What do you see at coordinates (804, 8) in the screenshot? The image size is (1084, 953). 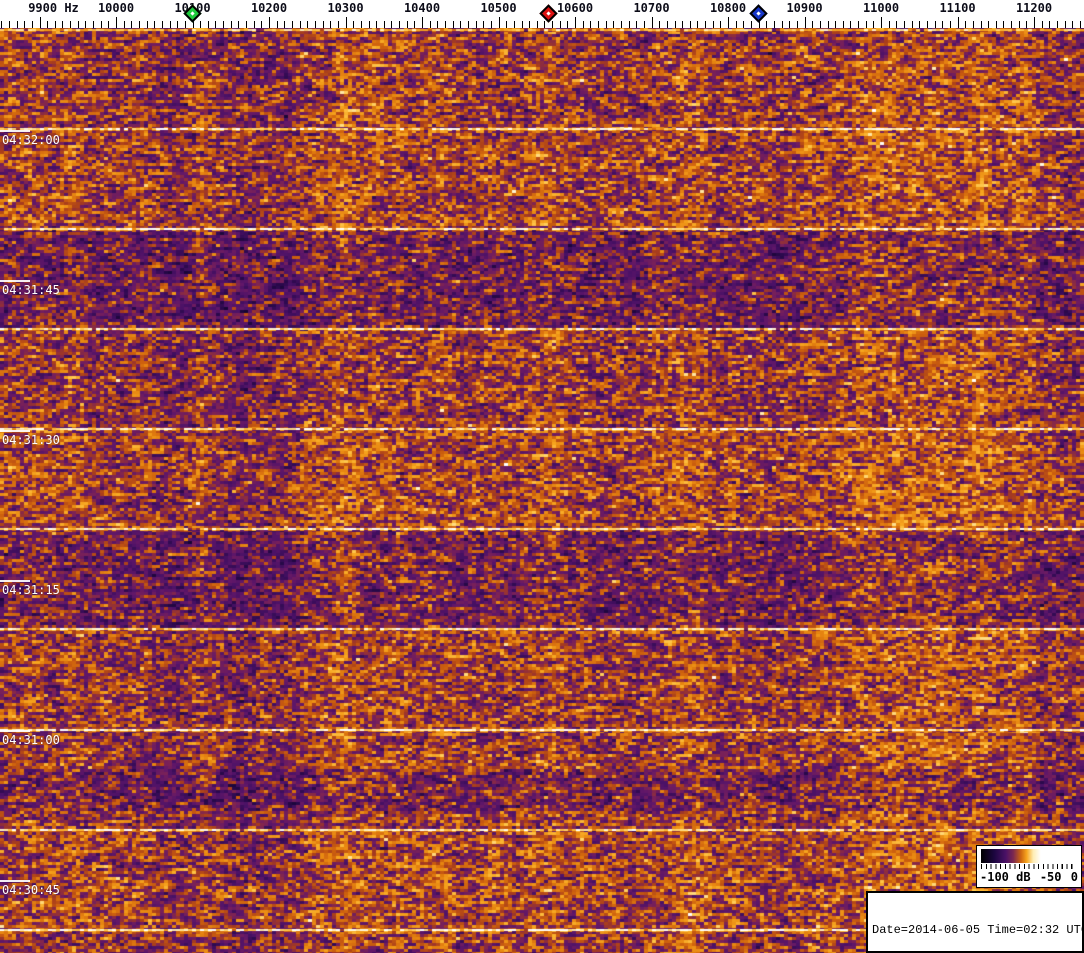 I see `freq-scale-label: 10900` at bounding box center [804, 8].